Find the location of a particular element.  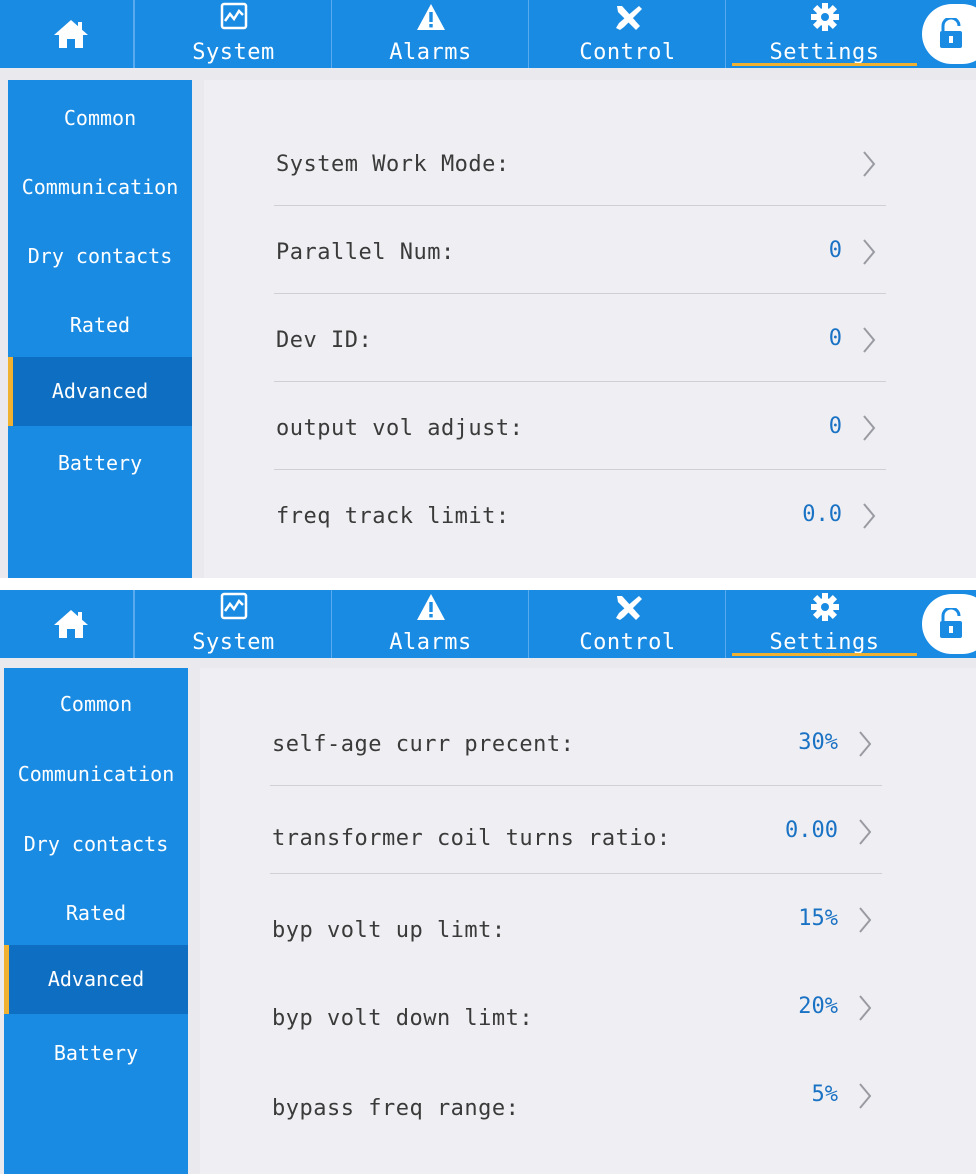

setting-label: byp volt up limt: is located at coordinates (389, 930).